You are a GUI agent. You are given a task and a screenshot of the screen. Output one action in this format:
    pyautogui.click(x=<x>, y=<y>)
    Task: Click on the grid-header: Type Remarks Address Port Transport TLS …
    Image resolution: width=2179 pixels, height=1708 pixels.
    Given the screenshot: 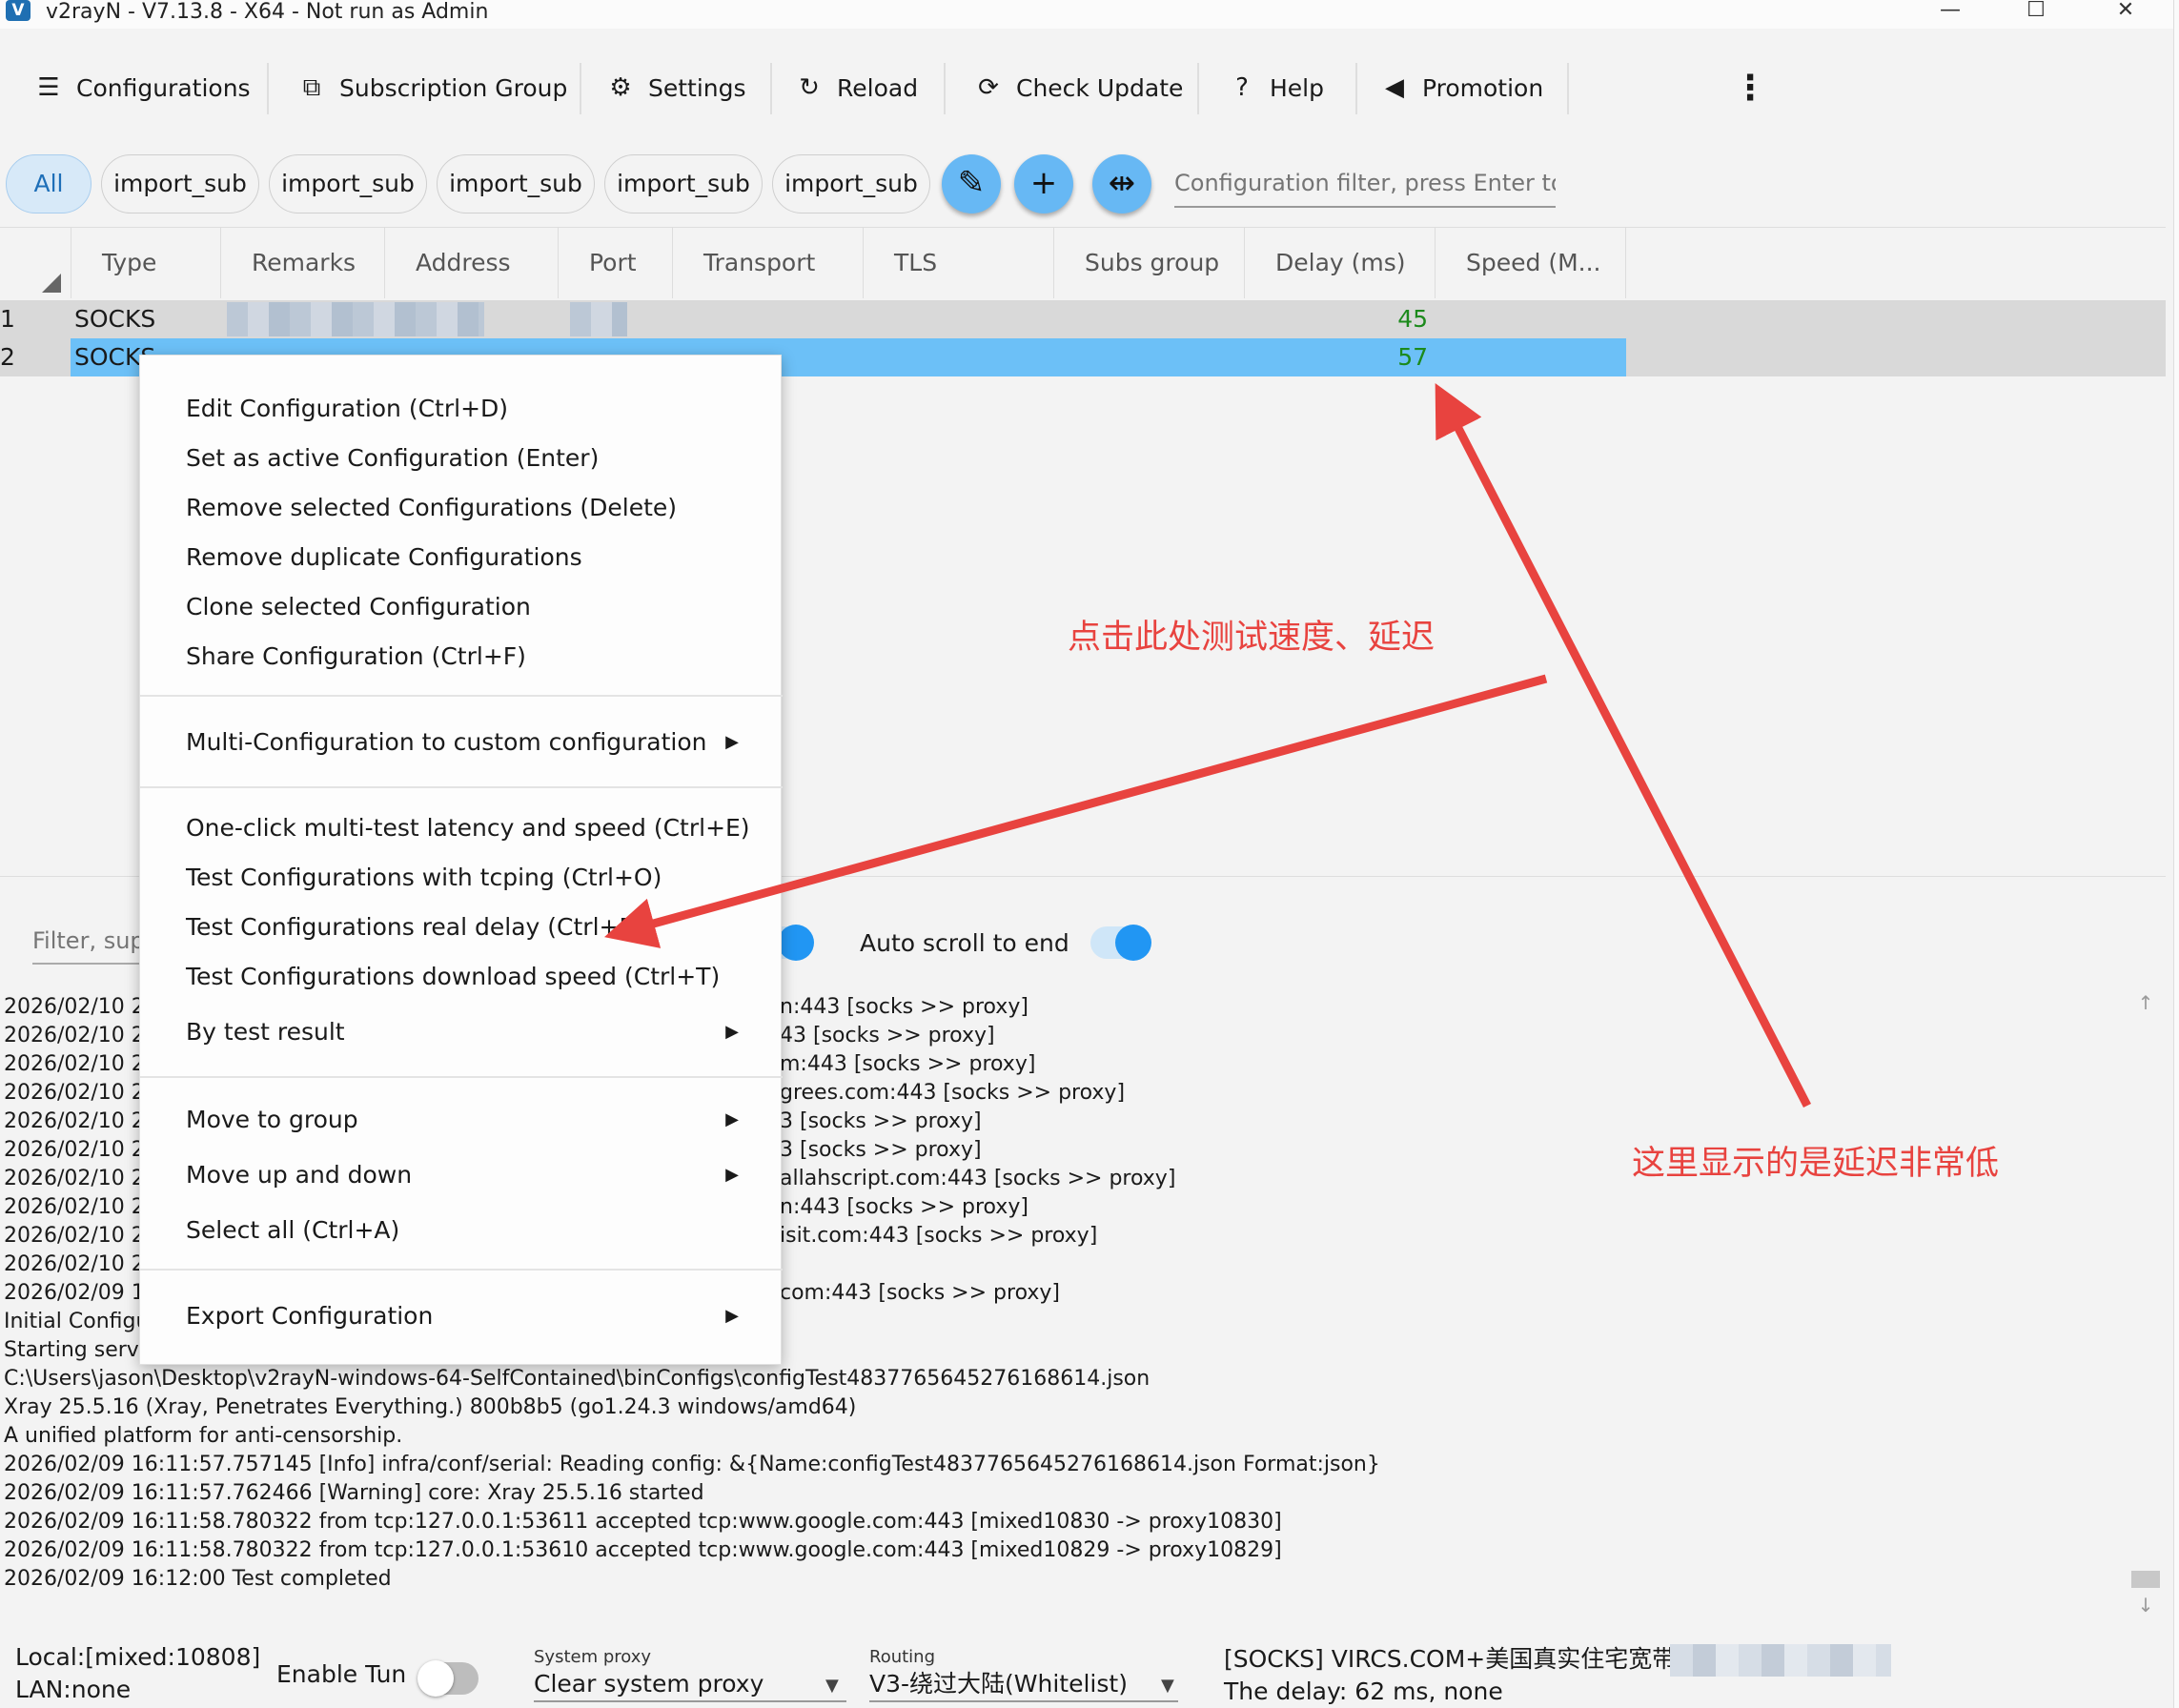 What is the action you would take?
    pyautogui.click(x=1083, y=263)
    